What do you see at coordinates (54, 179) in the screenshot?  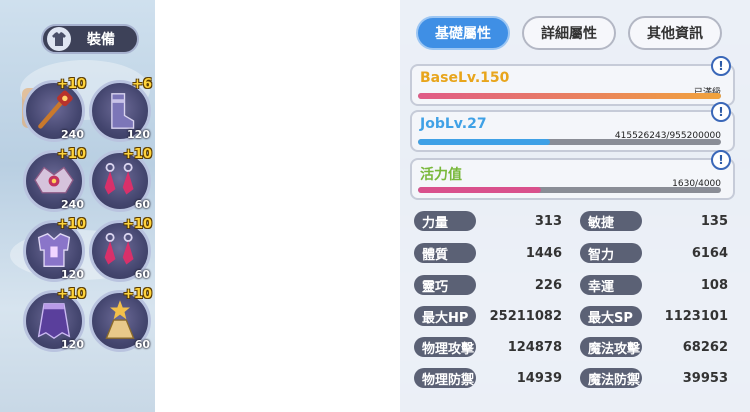 I see `equipment-slot-headgear: +10 240` at bounding box center [54, 179].